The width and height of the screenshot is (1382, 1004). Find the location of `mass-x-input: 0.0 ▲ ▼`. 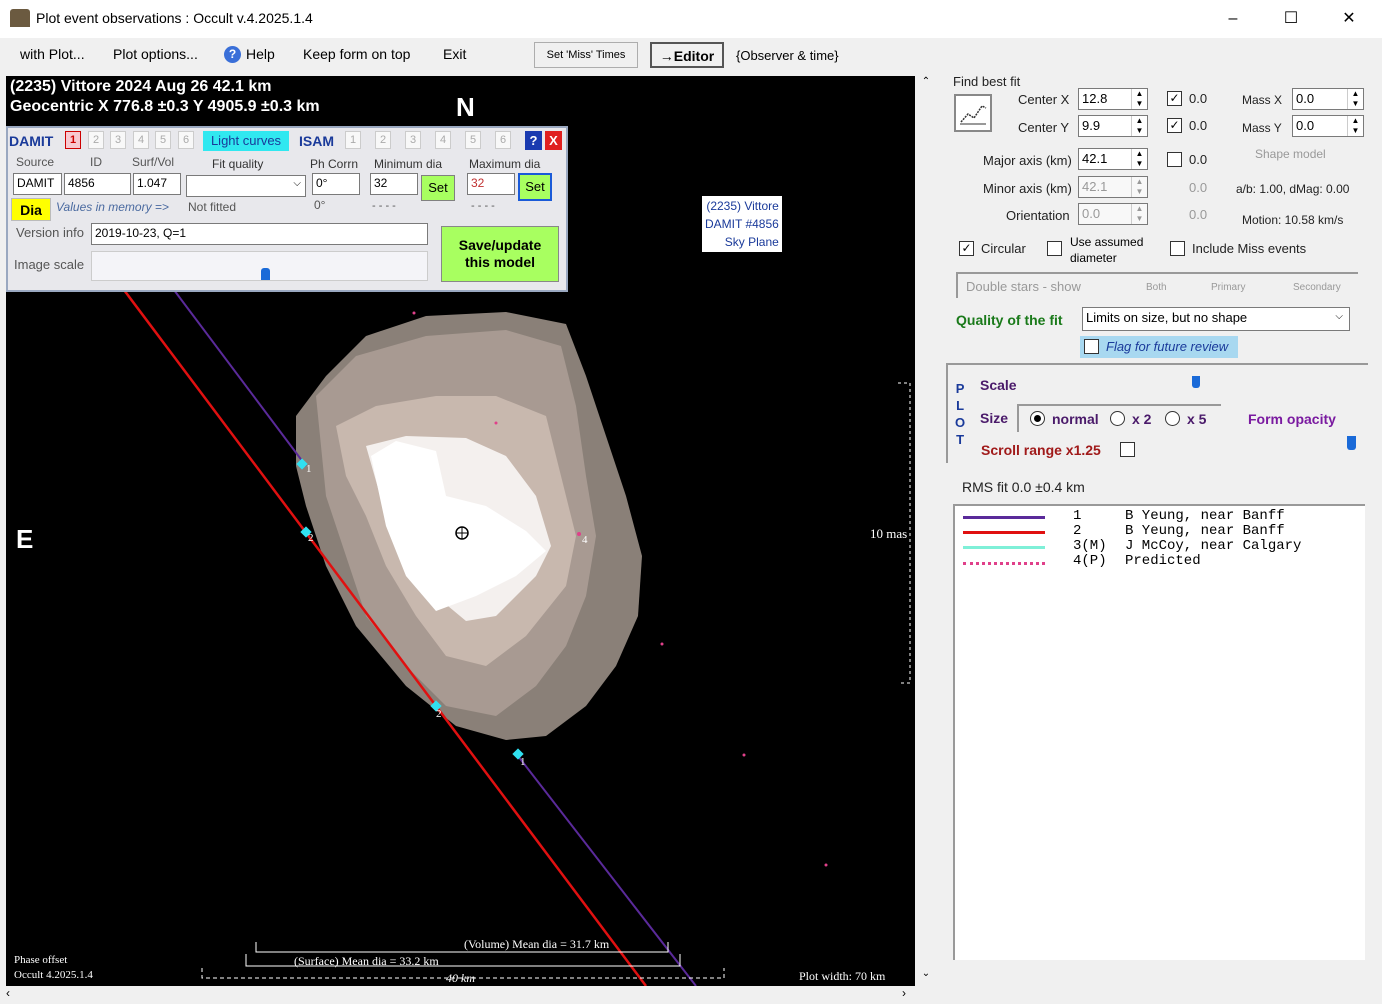

mass-x-input: 0.0 ▲ ▼ is located at coordinates (1328, 99).